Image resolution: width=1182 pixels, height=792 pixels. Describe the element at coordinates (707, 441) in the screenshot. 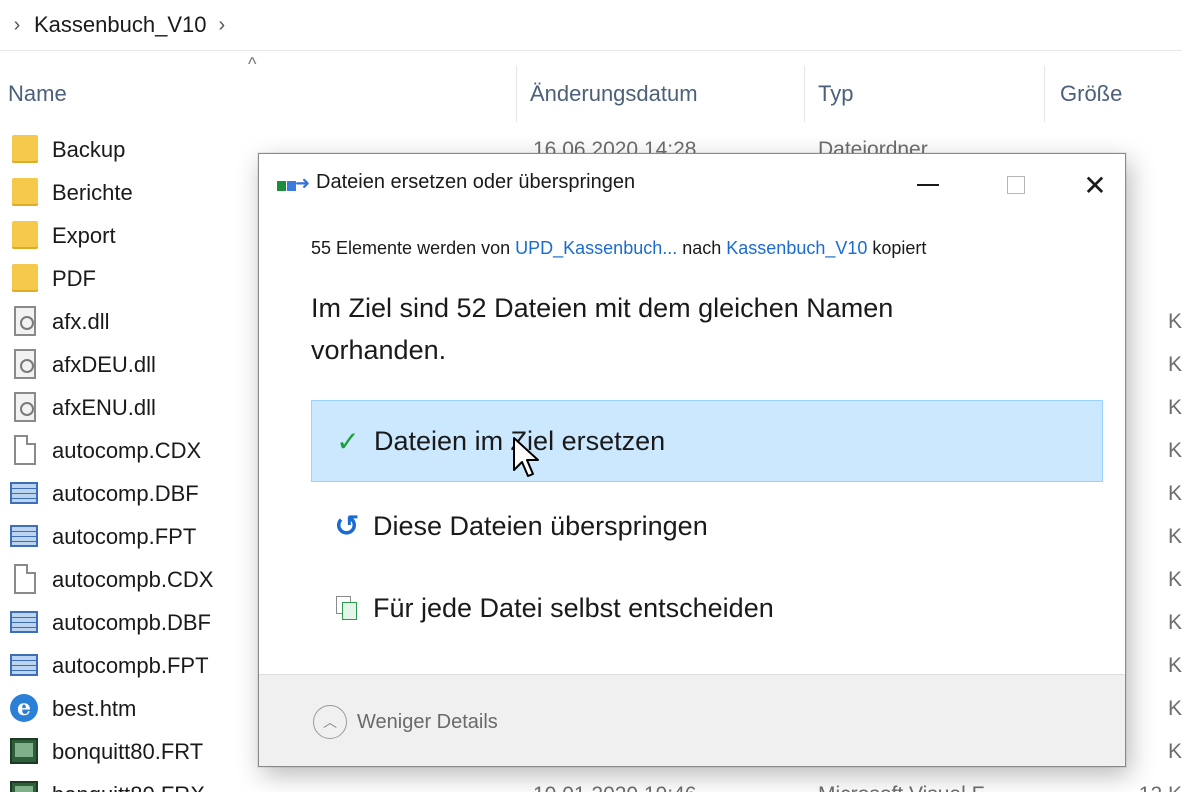

I see `replace-files-option: ✓ Dateien im Ziel ersetzen` at that location.